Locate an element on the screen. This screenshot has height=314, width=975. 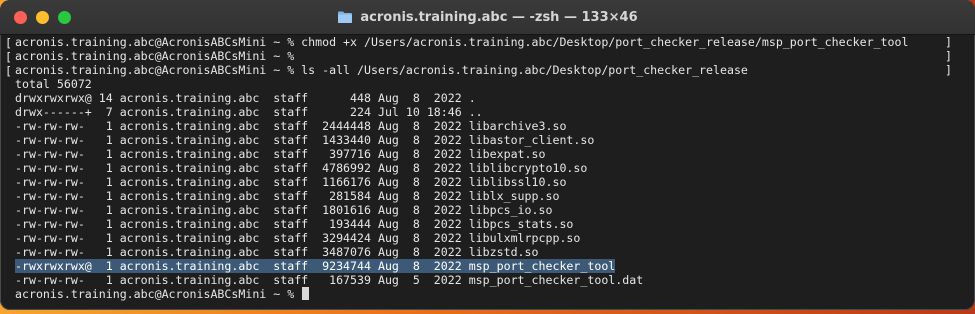
text-cursor is located at coordinates (306, 293).